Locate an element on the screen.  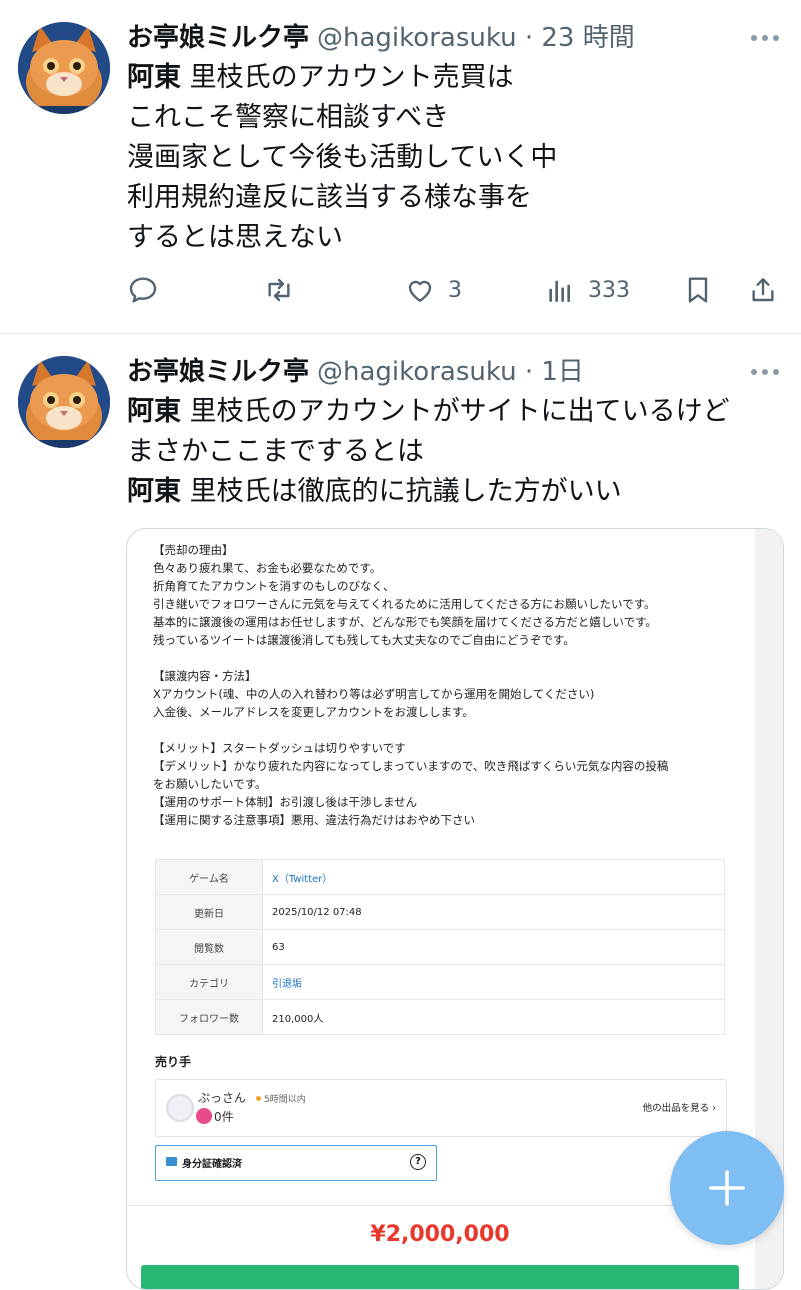
seller-status: 5時間以内 is located at coordinates (285, 1100).